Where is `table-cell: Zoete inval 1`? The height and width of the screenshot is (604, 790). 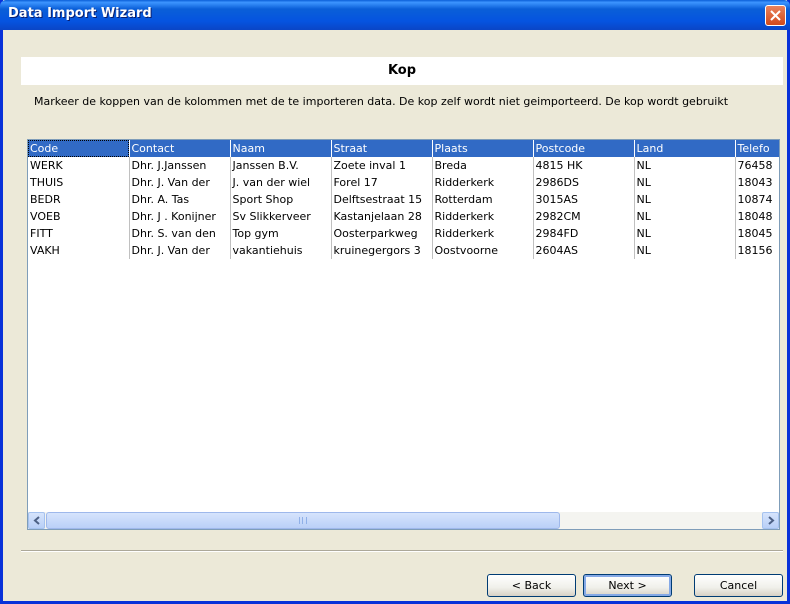 table-cell: Zoete inval 1 is located at coordinates (382, 165).